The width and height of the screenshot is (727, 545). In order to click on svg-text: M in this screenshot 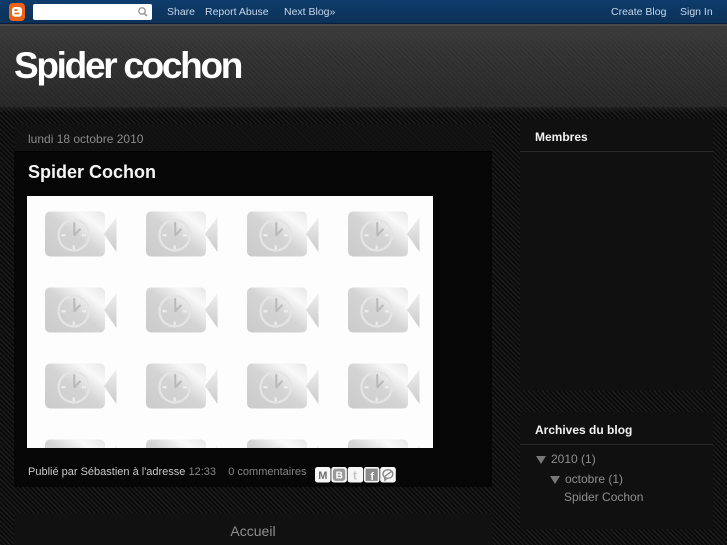, I will do `click(322, 476)`.